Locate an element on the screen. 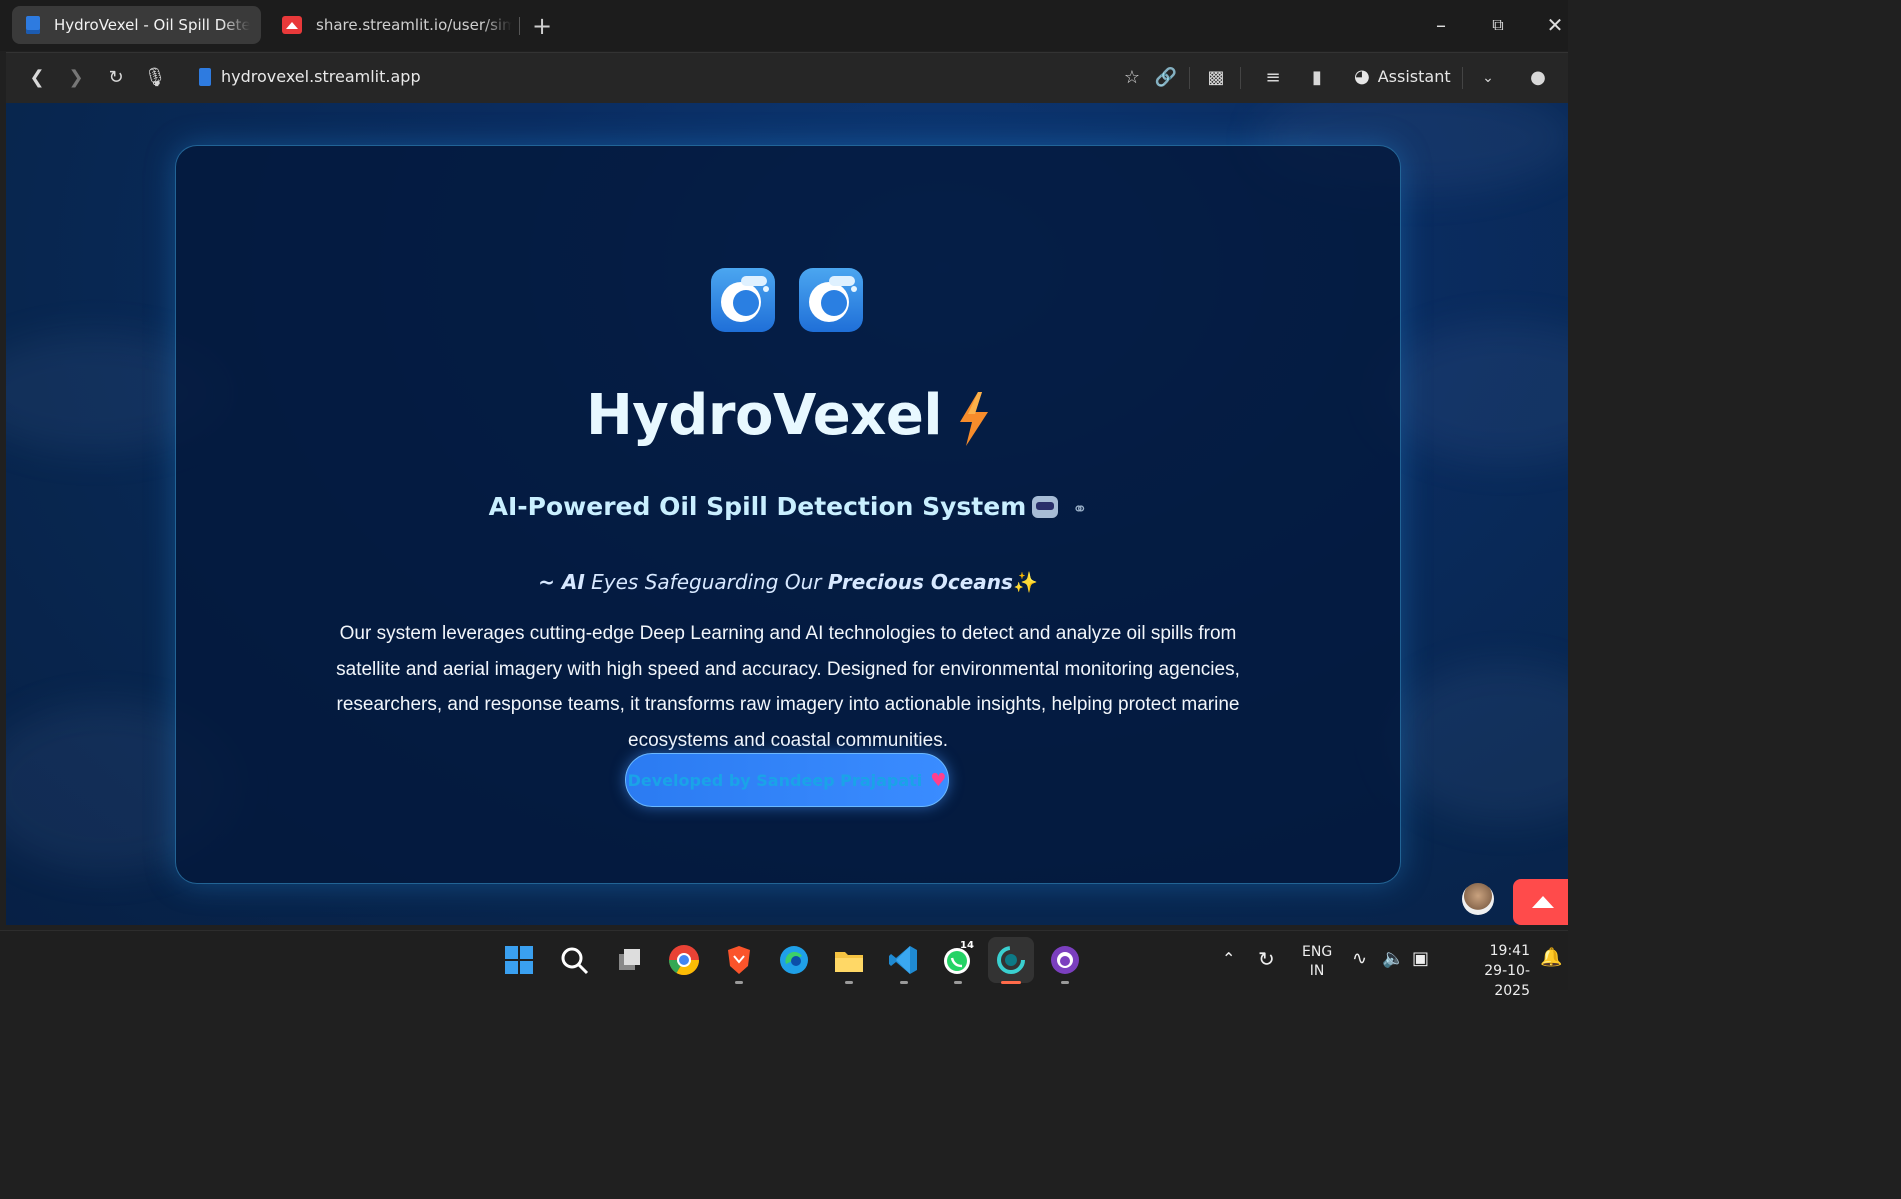 This screenshot has width=1901, height=1199. new-tab-button: + is located at coordinates (542, 26).